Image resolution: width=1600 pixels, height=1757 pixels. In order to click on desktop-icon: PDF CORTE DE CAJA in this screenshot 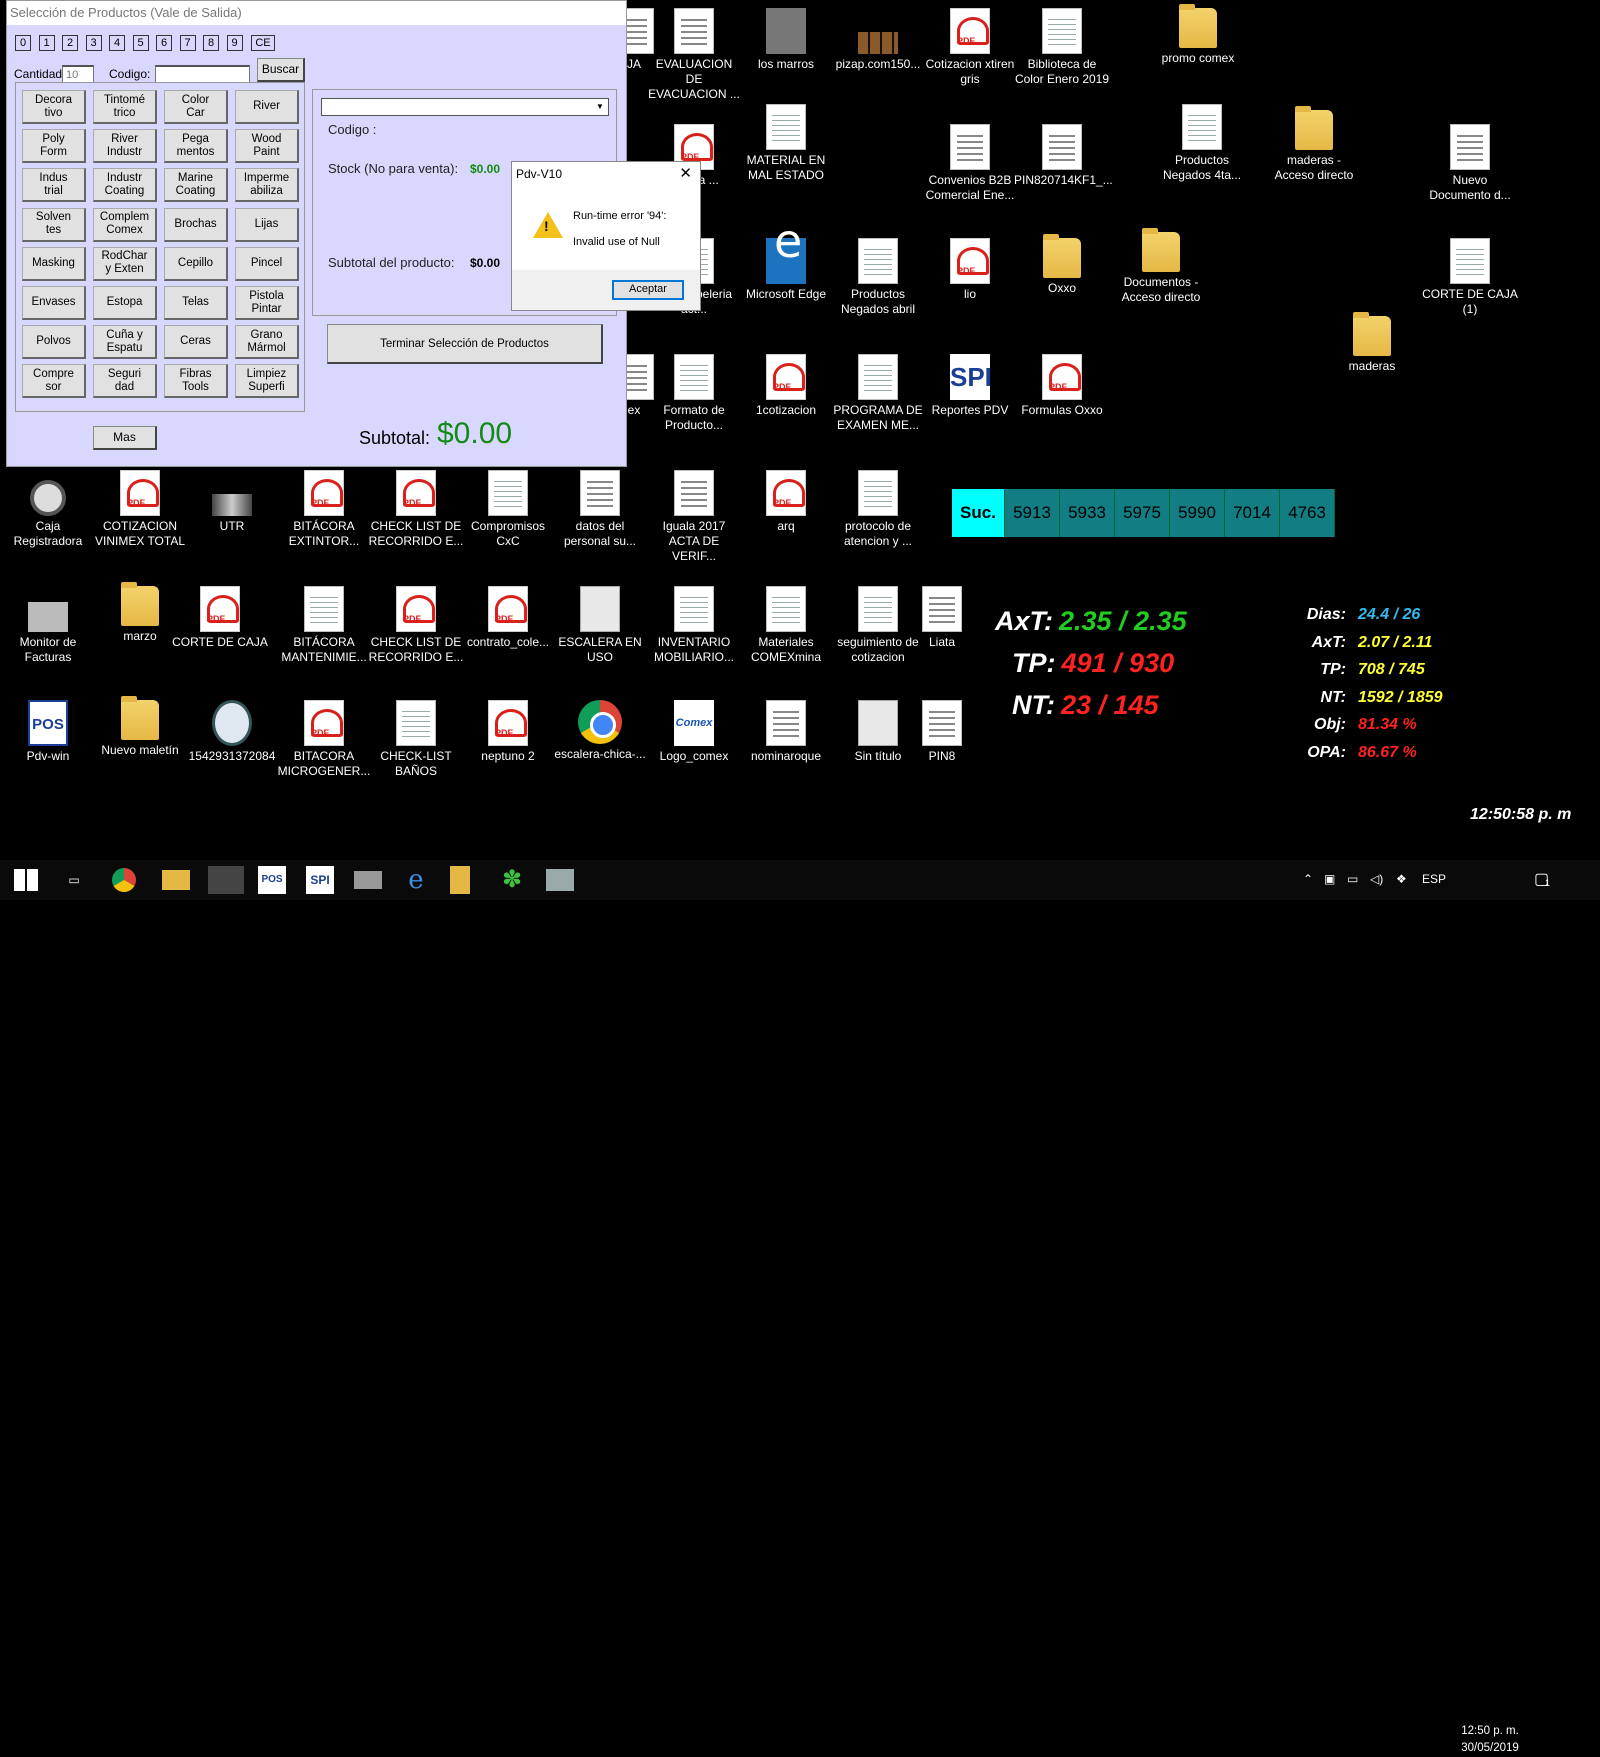, I will do `click(220, 618)`.